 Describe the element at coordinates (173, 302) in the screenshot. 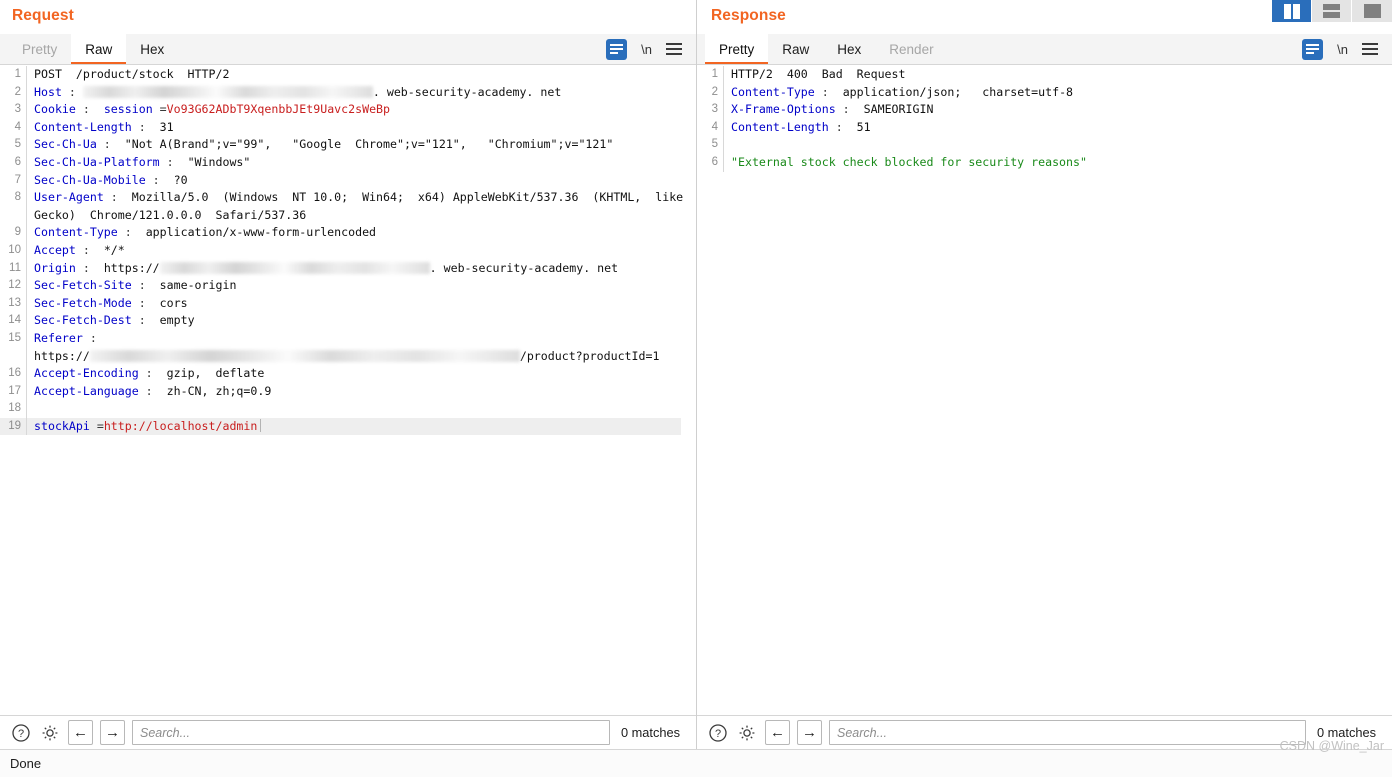

I see `code-token: cors` at that location.